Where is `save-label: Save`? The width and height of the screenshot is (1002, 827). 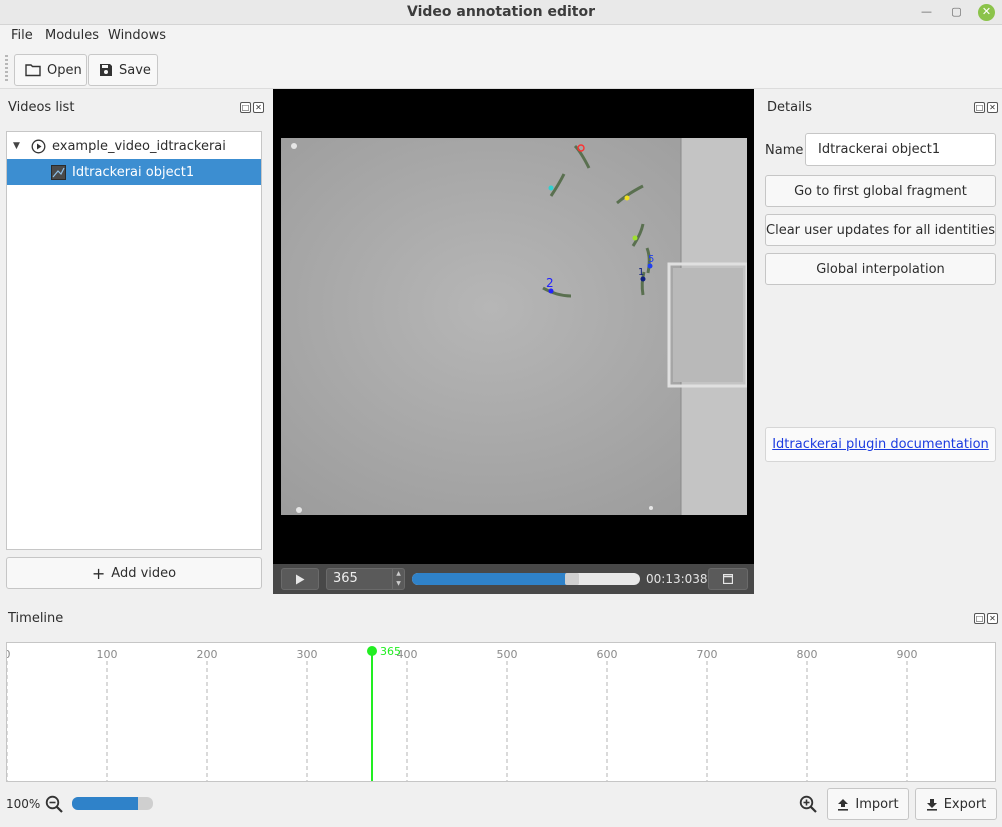 save-label: Save is located at coordinates (135, 70).